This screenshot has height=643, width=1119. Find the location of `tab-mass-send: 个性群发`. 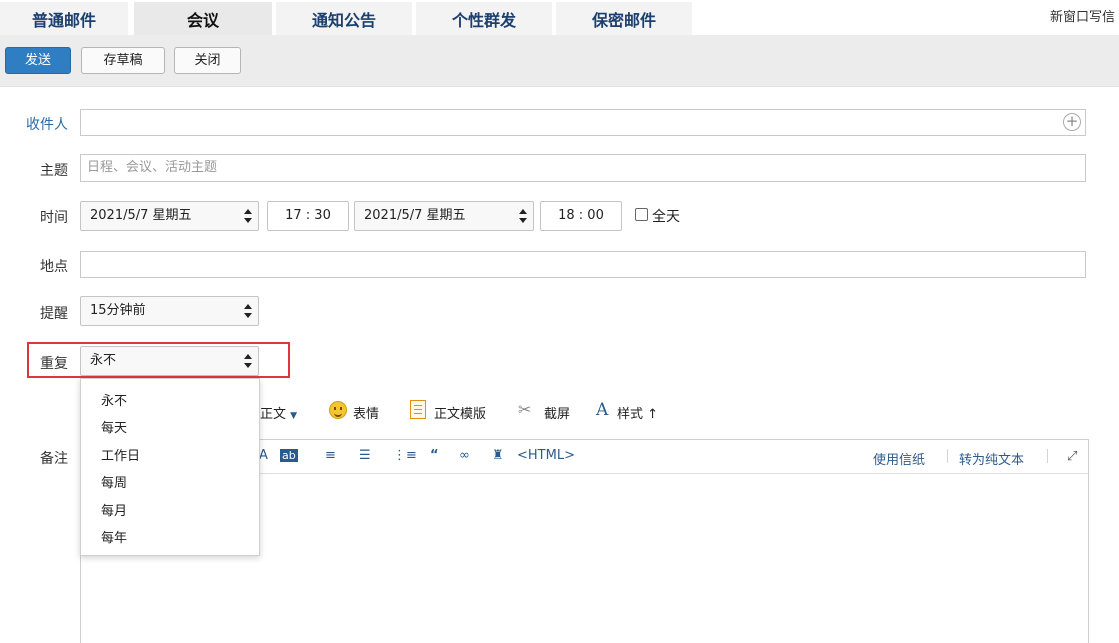

tab-mass-send: 个性群发 is located at coordinates (484, 18).